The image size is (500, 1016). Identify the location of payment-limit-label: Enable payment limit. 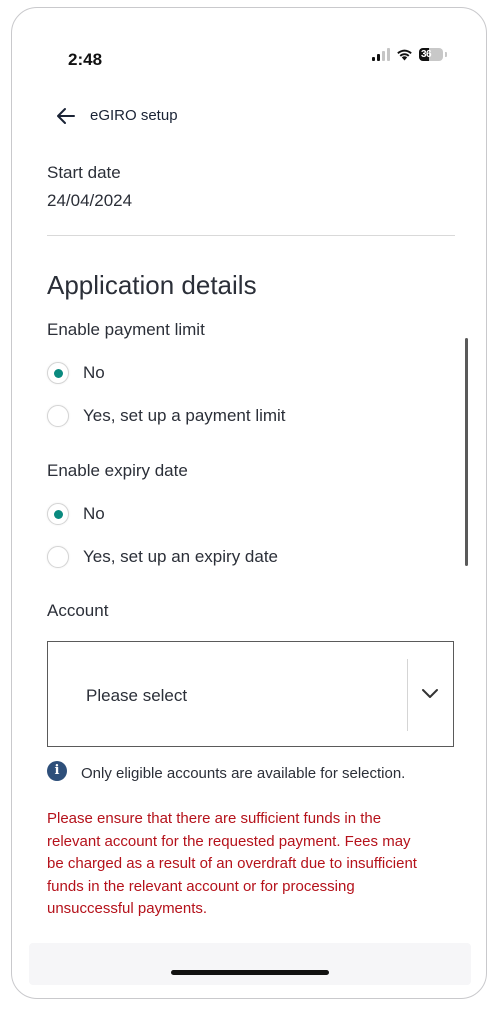
(126, 329).